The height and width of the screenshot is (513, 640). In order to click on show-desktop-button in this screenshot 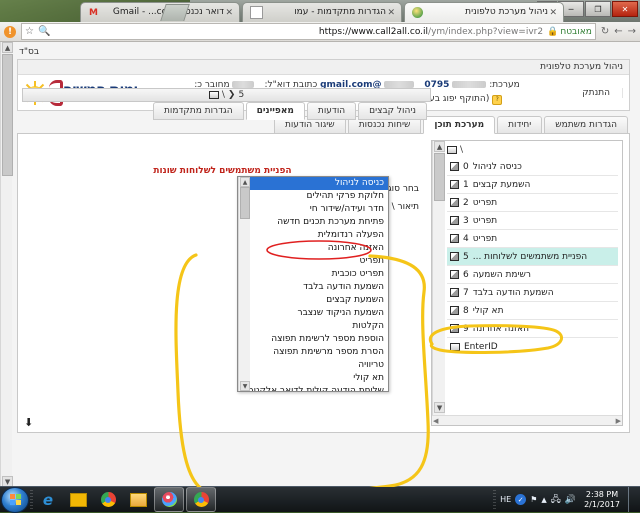, I will do `click(632, 499)`.